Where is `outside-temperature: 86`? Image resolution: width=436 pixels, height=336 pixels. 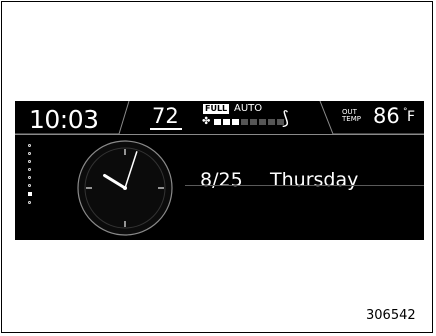
outside-temperature: 86 is located at coordinates (386, 116).